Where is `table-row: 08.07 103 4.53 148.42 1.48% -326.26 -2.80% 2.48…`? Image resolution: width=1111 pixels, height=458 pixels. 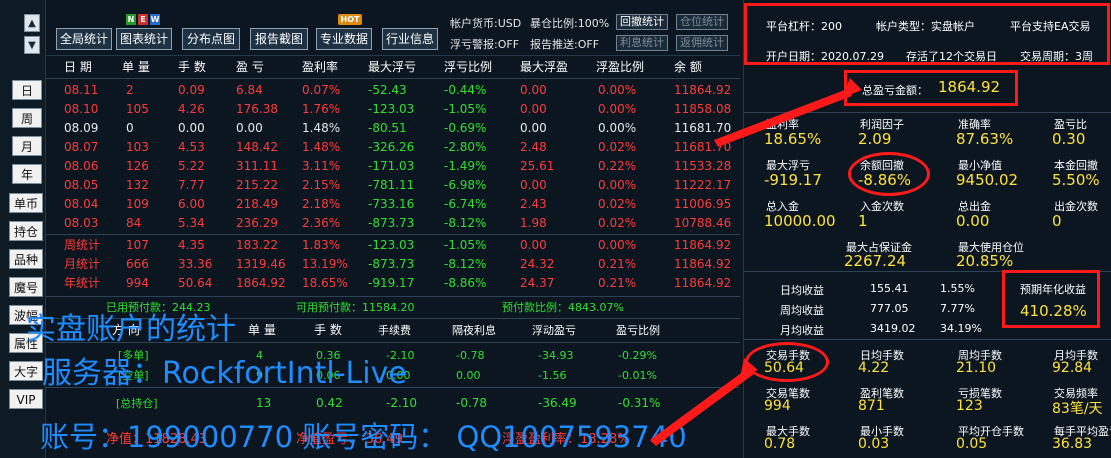
table-row: 08.07 103 4.53 148.42 1.48% -326.26 -2.80% 2.48… is located at coordinates (393, 147).